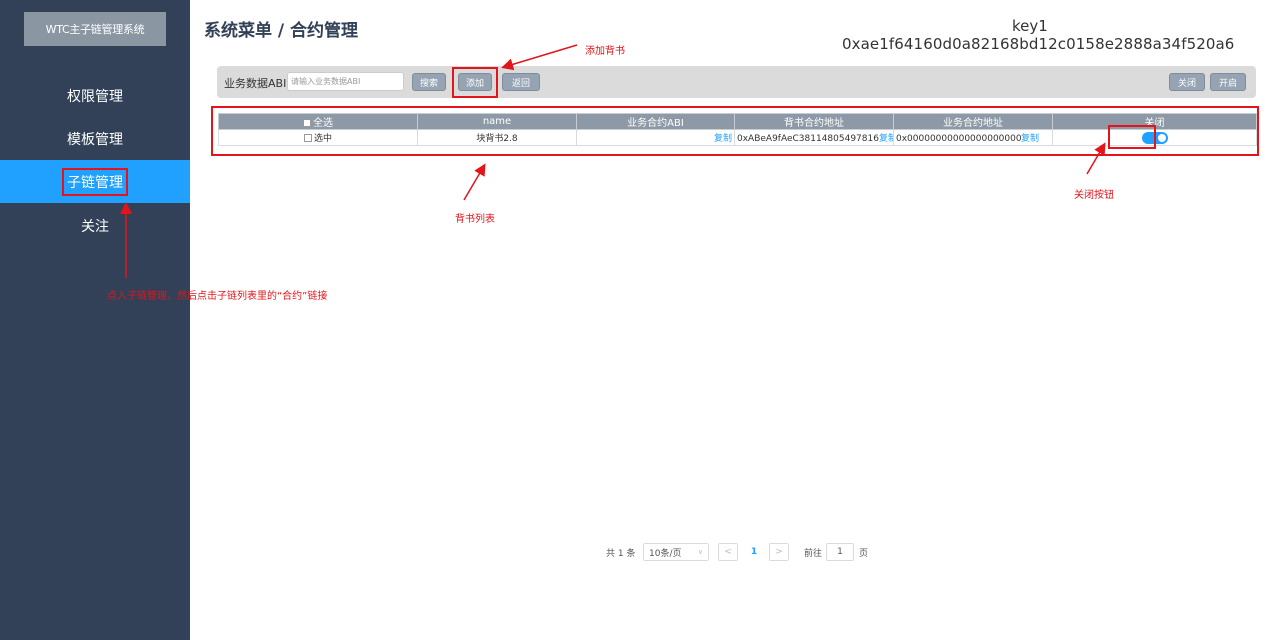 The height and width of the screenshot is (640, 1269). Describe the element at coordinates (1228, 82) in the screenshot. I see `open-all-button: 开启` at that location.